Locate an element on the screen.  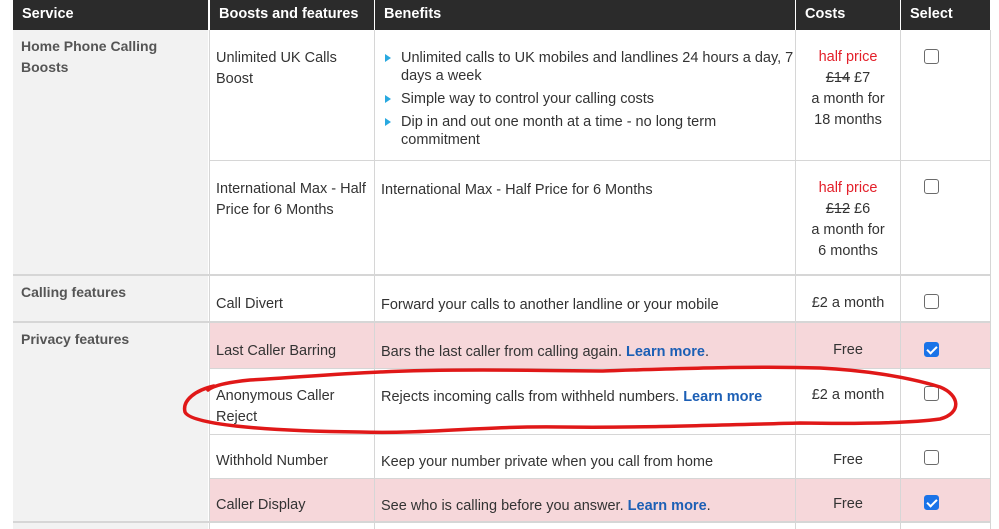
service-label: Privacy features is located at coordinates (75, 339).